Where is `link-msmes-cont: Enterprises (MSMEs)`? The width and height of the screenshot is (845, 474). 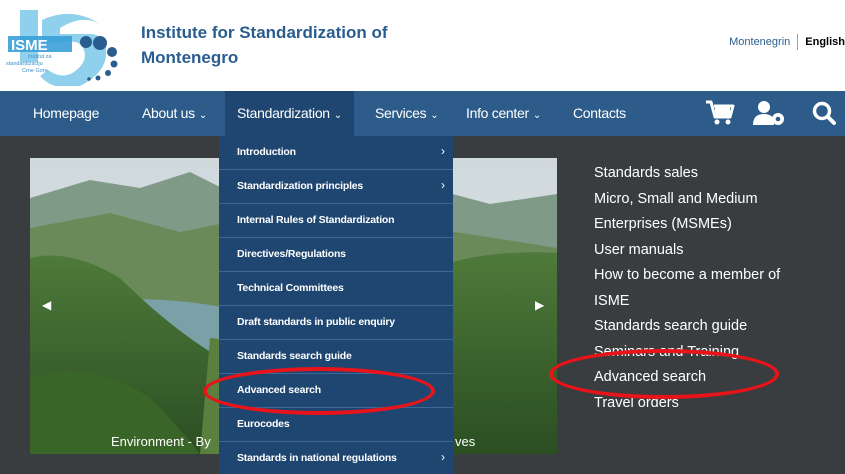
link-msmes-cont: Enterprises (MSMEs) is located at coordinates (714, 225).